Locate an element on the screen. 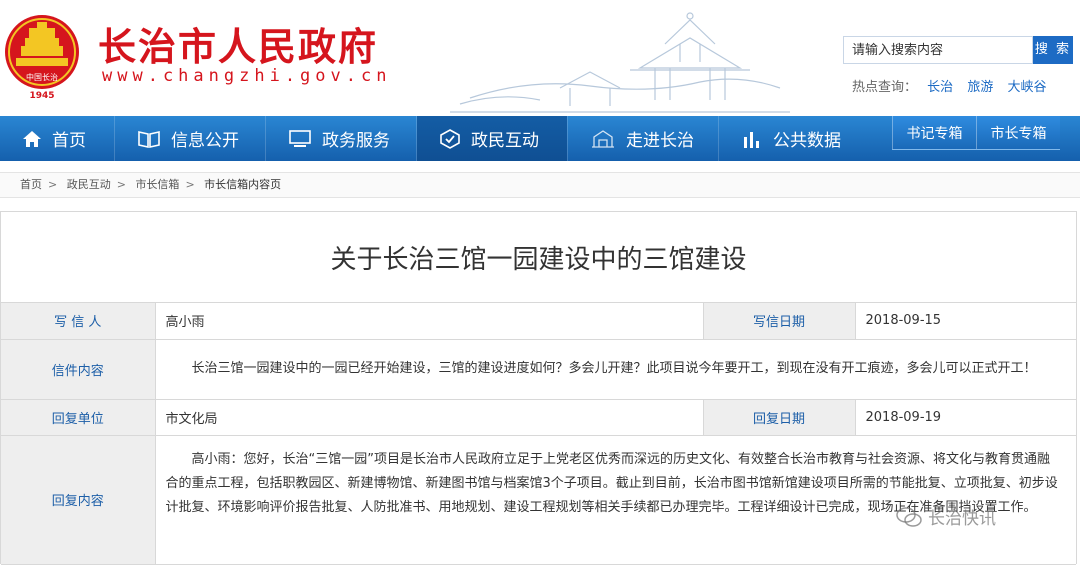  home-icon is located at coordinates (32, 139).